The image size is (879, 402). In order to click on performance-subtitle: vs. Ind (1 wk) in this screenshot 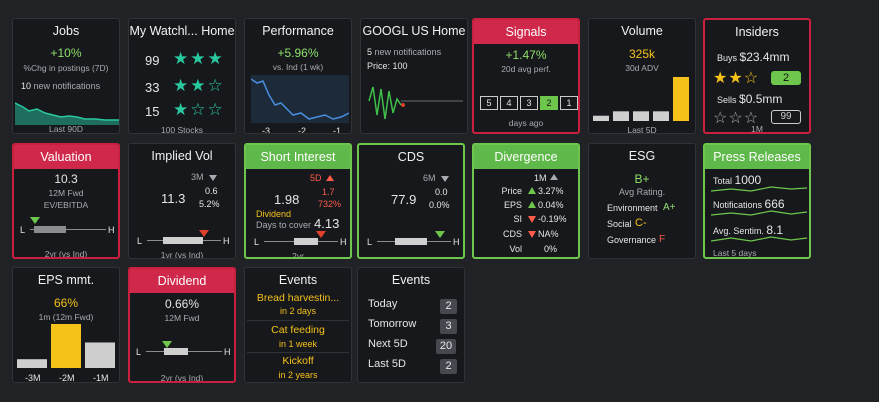, I will do `click(298, 67)`.